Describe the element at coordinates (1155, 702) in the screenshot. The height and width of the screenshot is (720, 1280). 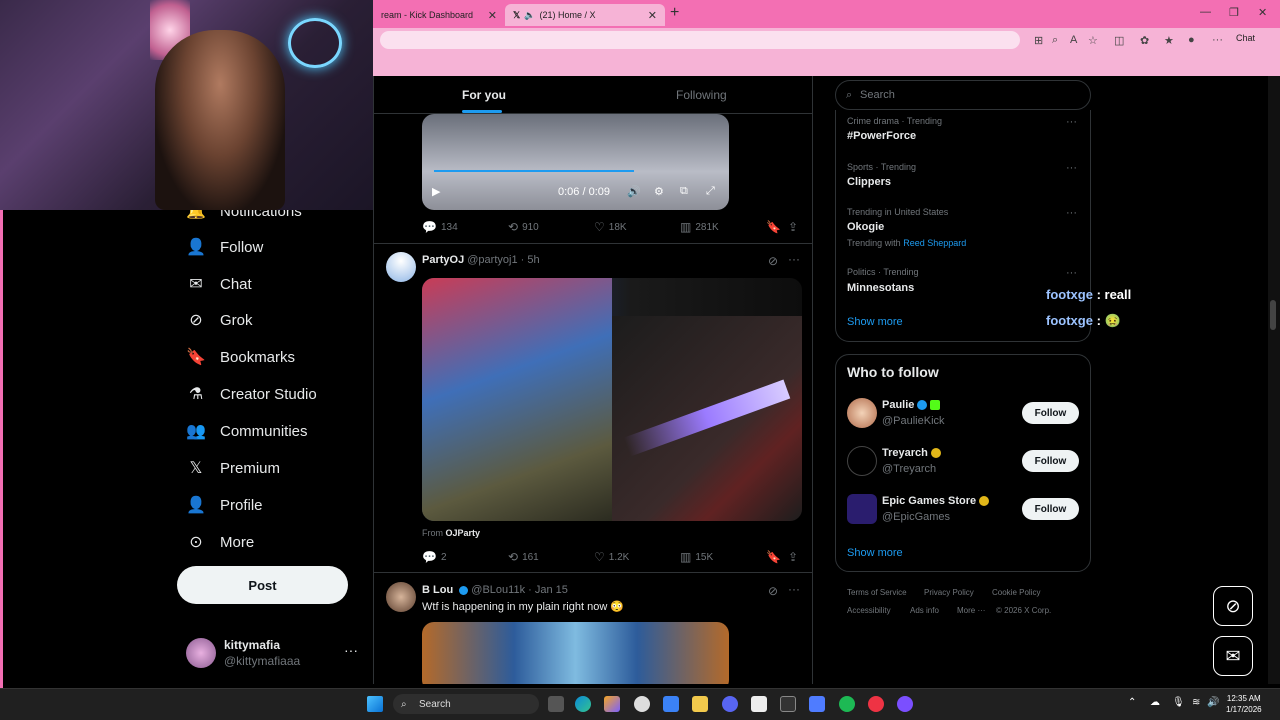
I see `cloud-icon: ☁` at that location.